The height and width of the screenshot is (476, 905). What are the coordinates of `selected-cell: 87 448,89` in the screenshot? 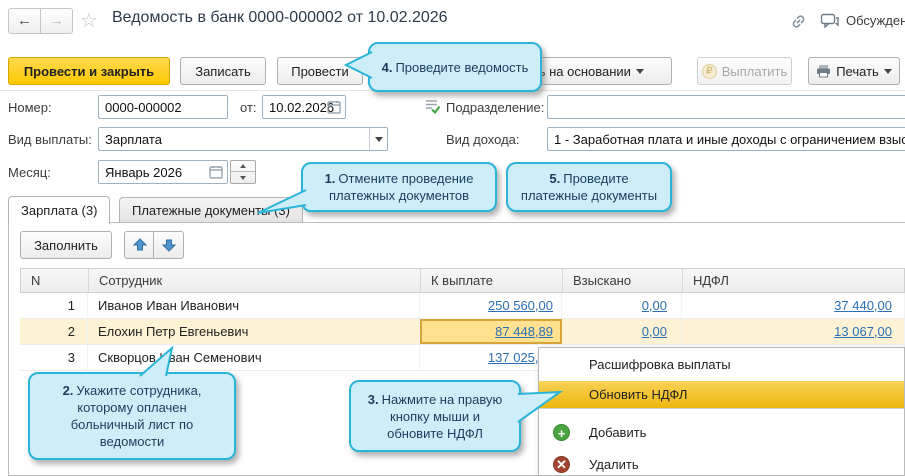 It's located at (491, 331).